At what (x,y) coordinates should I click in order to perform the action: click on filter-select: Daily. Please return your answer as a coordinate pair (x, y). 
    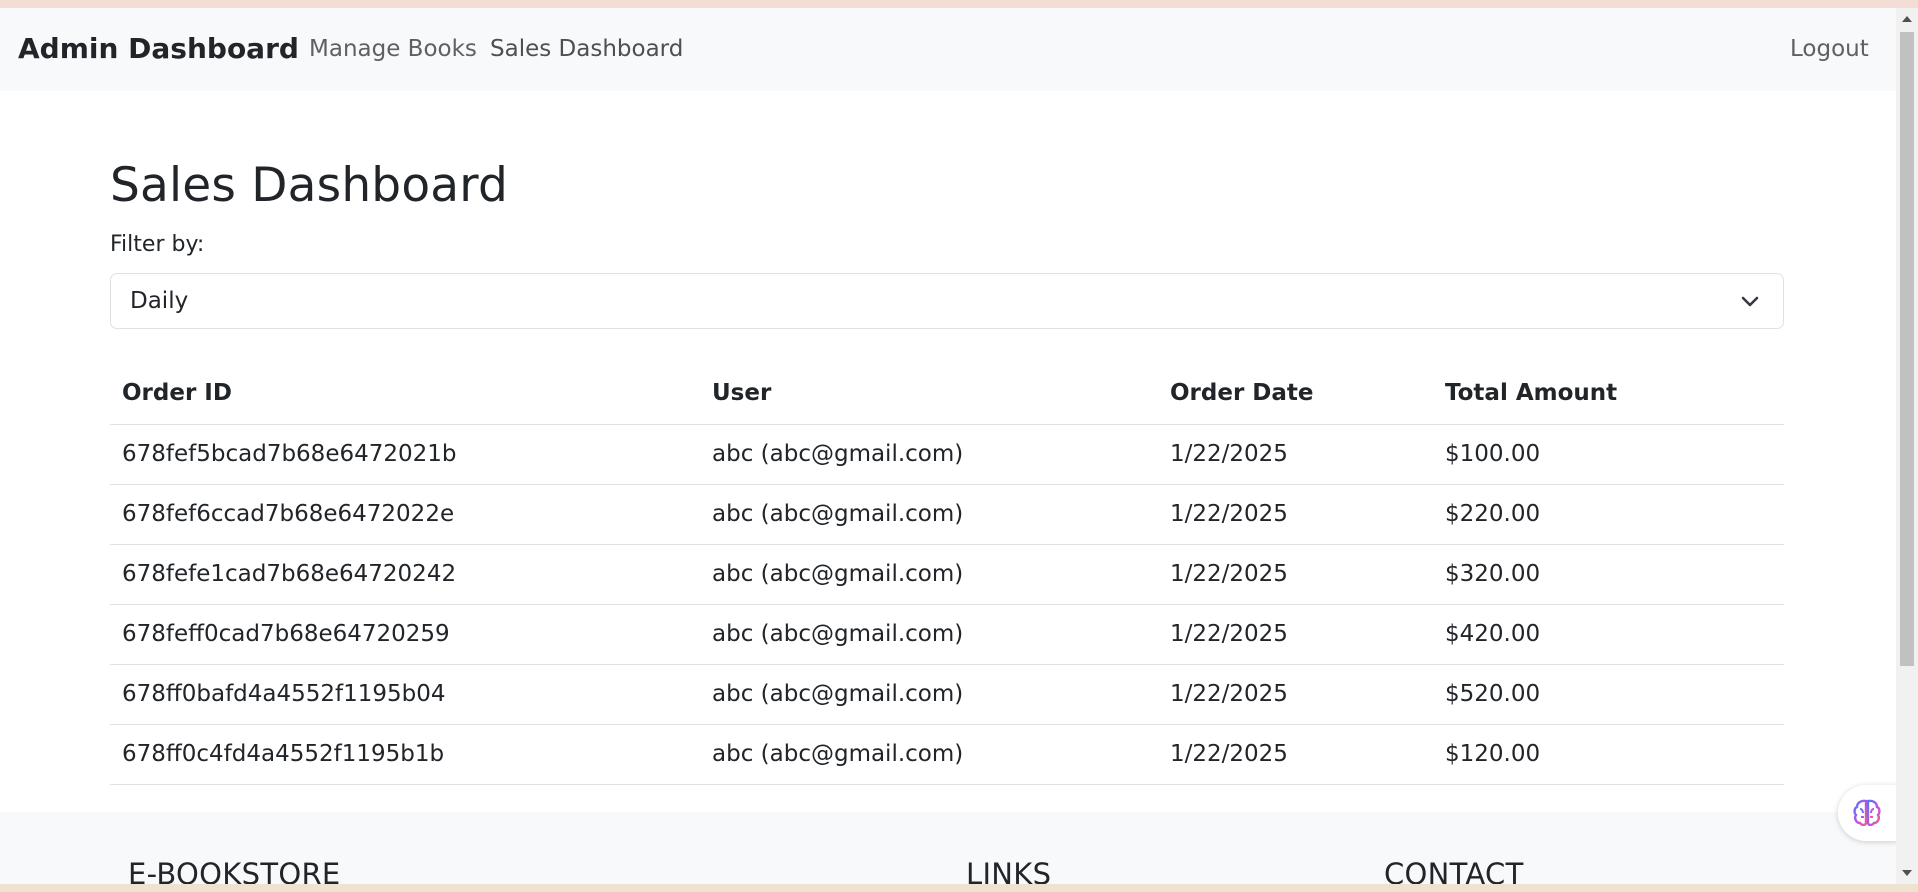
    Looking at the image, I should click on (947, 301).